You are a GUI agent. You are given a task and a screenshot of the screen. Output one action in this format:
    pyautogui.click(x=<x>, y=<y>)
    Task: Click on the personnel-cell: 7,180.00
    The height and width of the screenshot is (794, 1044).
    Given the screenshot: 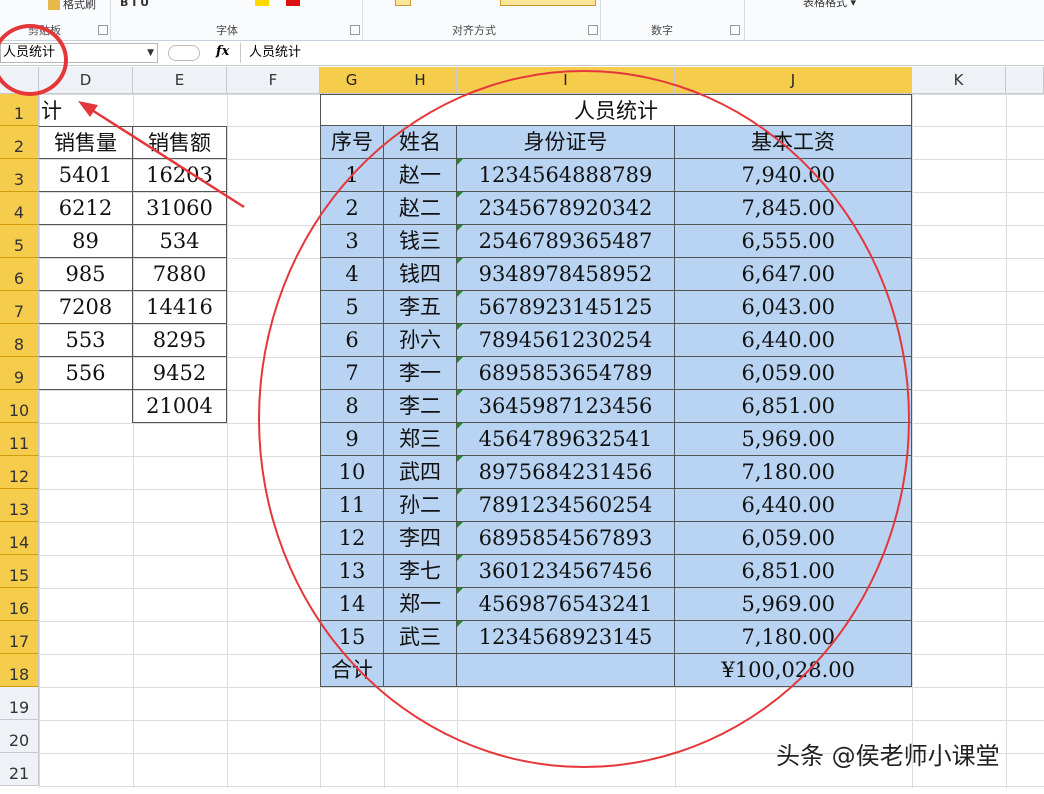 What is the action you would take?
    pyautogui.click(x=793, y=637)
    